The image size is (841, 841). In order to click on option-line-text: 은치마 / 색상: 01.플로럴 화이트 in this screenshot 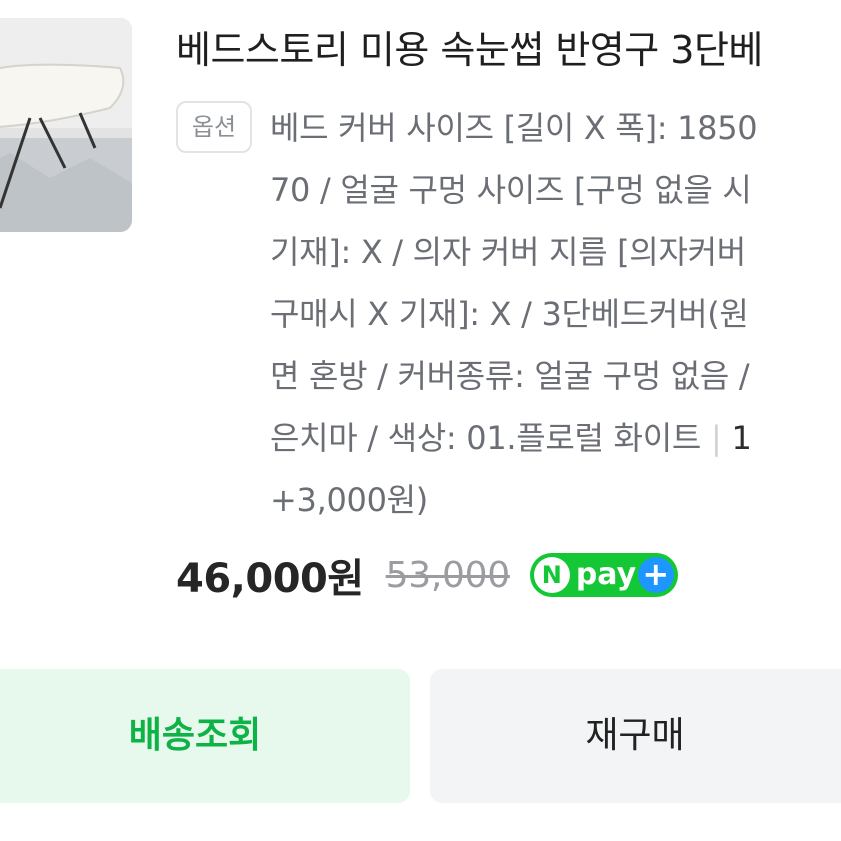, I will do `click(485, 438)`.